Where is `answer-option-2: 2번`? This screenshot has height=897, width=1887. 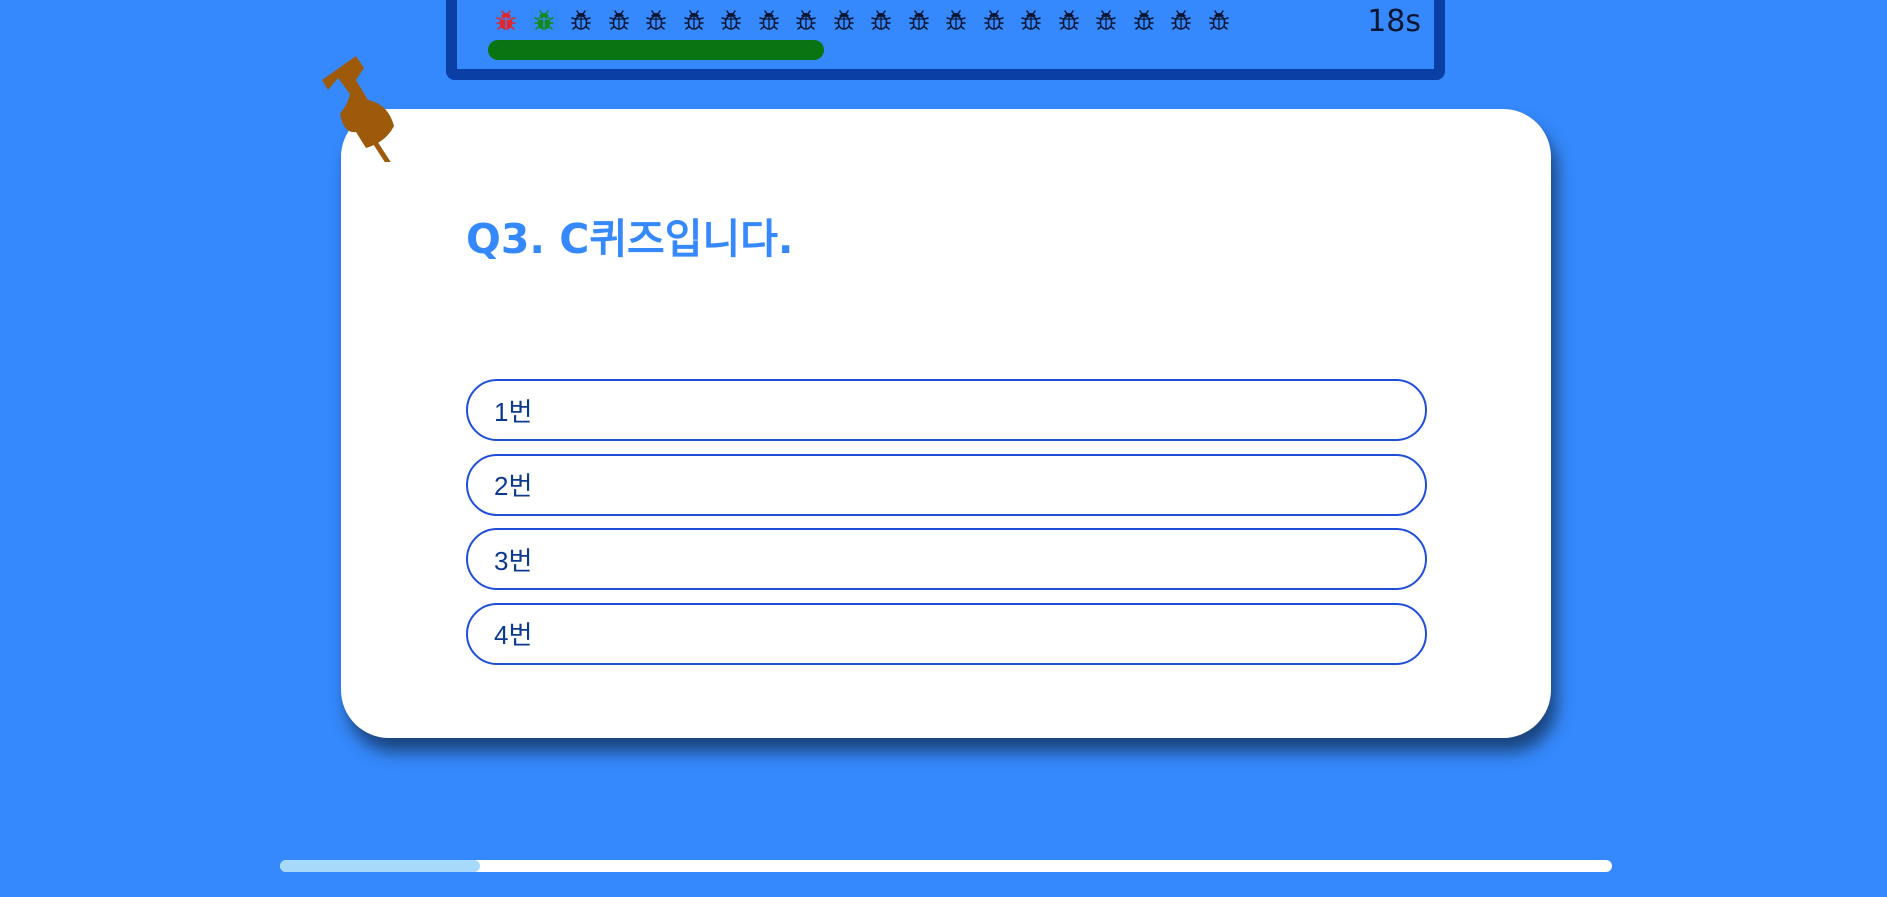
answer-option-2: 2번 is located at coordinates (946, 484).